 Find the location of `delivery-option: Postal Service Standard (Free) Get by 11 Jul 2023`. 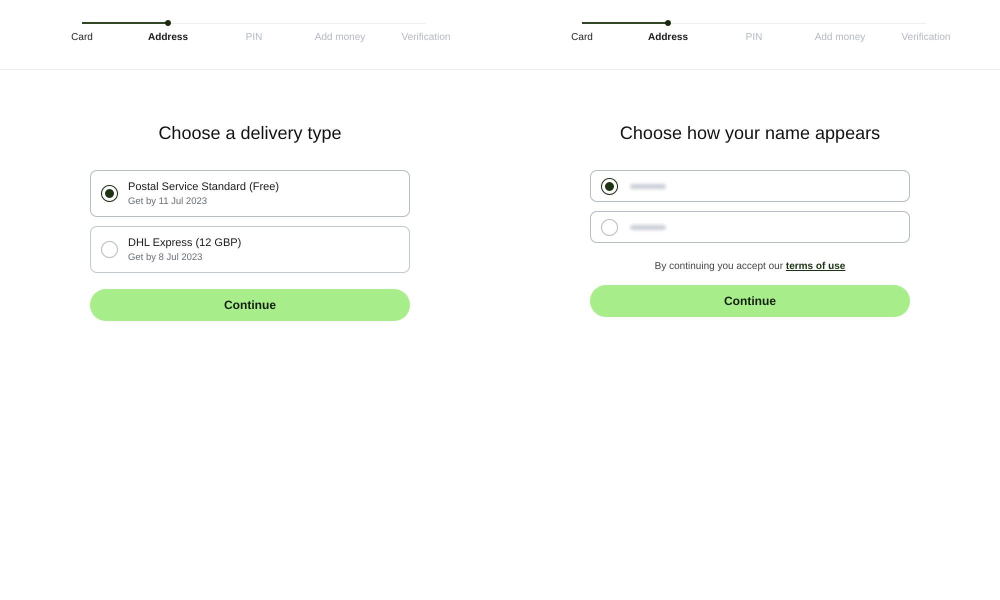

delivery-option: Postal Service Standard (Free) Get by 11 Jul 2023 is located at coordinates (250, 193).